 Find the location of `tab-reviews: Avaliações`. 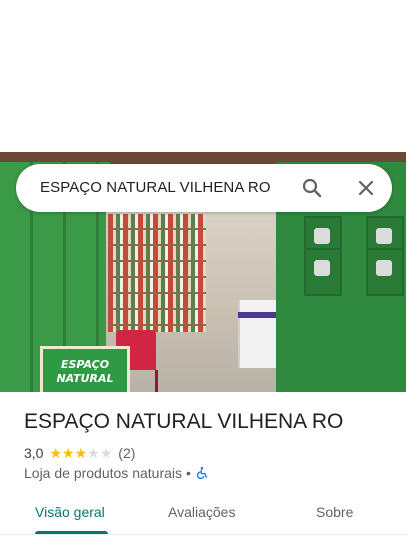

tab-reviews: Avaliações is located at coordinates (201, 512).